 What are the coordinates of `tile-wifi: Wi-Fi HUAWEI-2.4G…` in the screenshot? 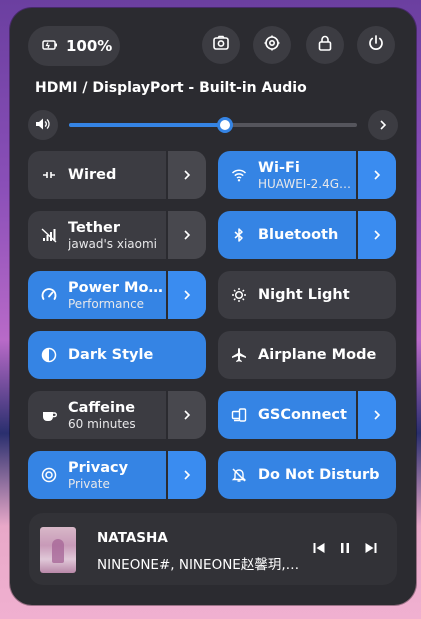 It's located at (307, 175).